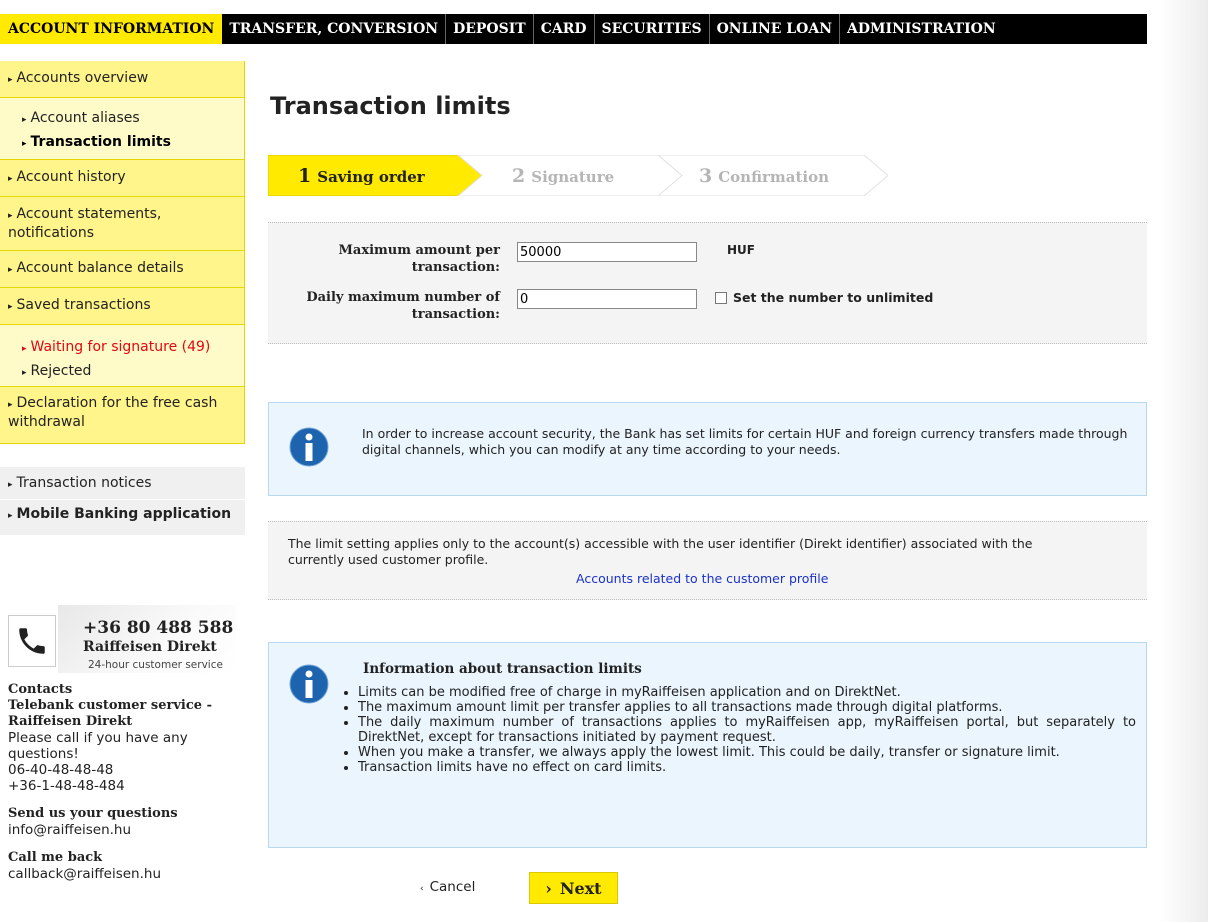 This screenshot has width=1208, height=922. Describe the element at coordinates (100, 268) in the screenshot. I see `sidebar-item-label: Account balance details` at that location.